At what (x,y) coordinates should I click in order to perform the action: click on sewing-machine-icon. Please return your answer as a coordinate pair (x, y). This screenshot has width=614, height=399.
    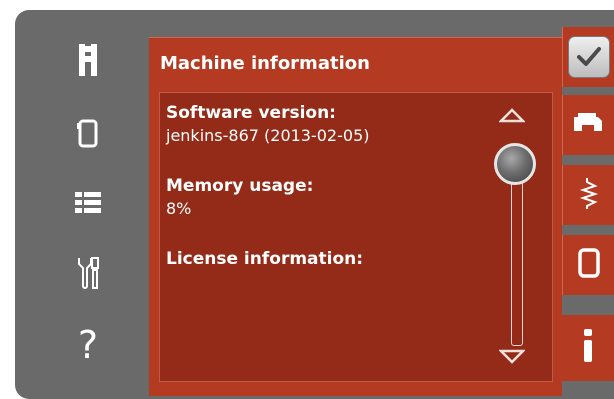
    Looking at the image, I should click on (589, 125).